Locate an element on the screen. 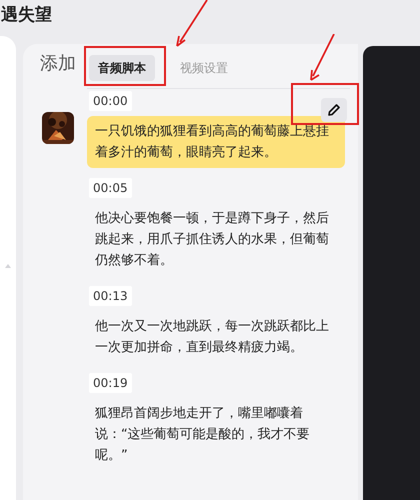 Image resolution: width=420 pixels, height=500 pixels. panel-heading: 添加 is located at coordinates (58, 64).